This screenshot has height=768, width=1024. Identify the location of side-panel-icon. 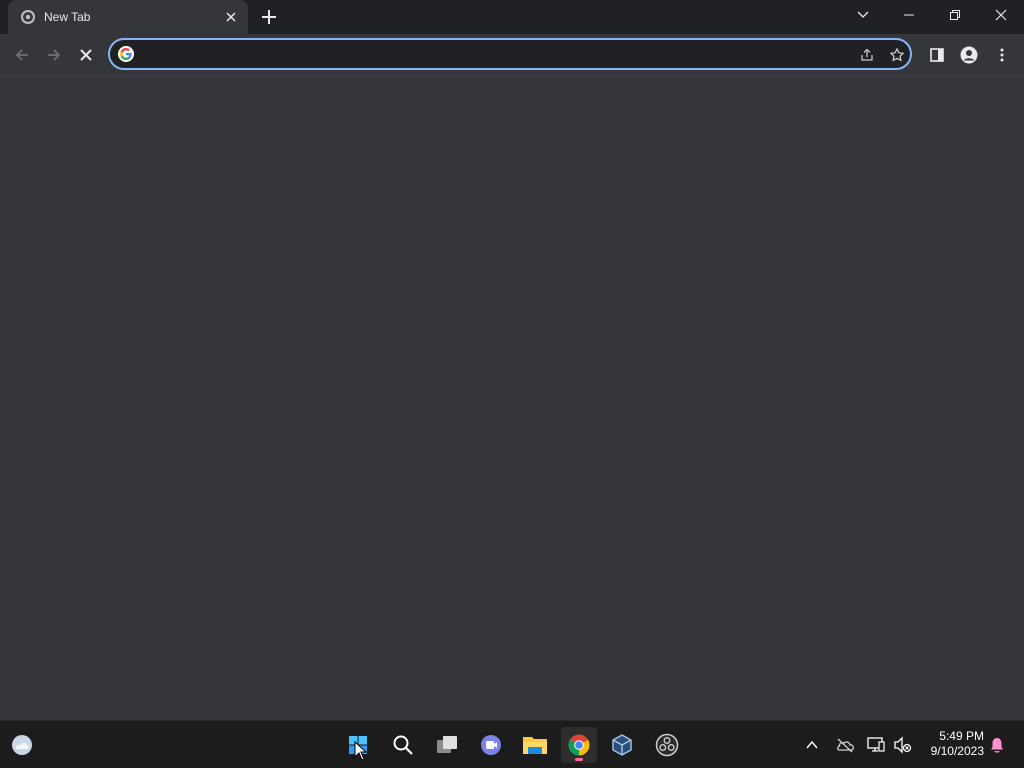
(937, 55).